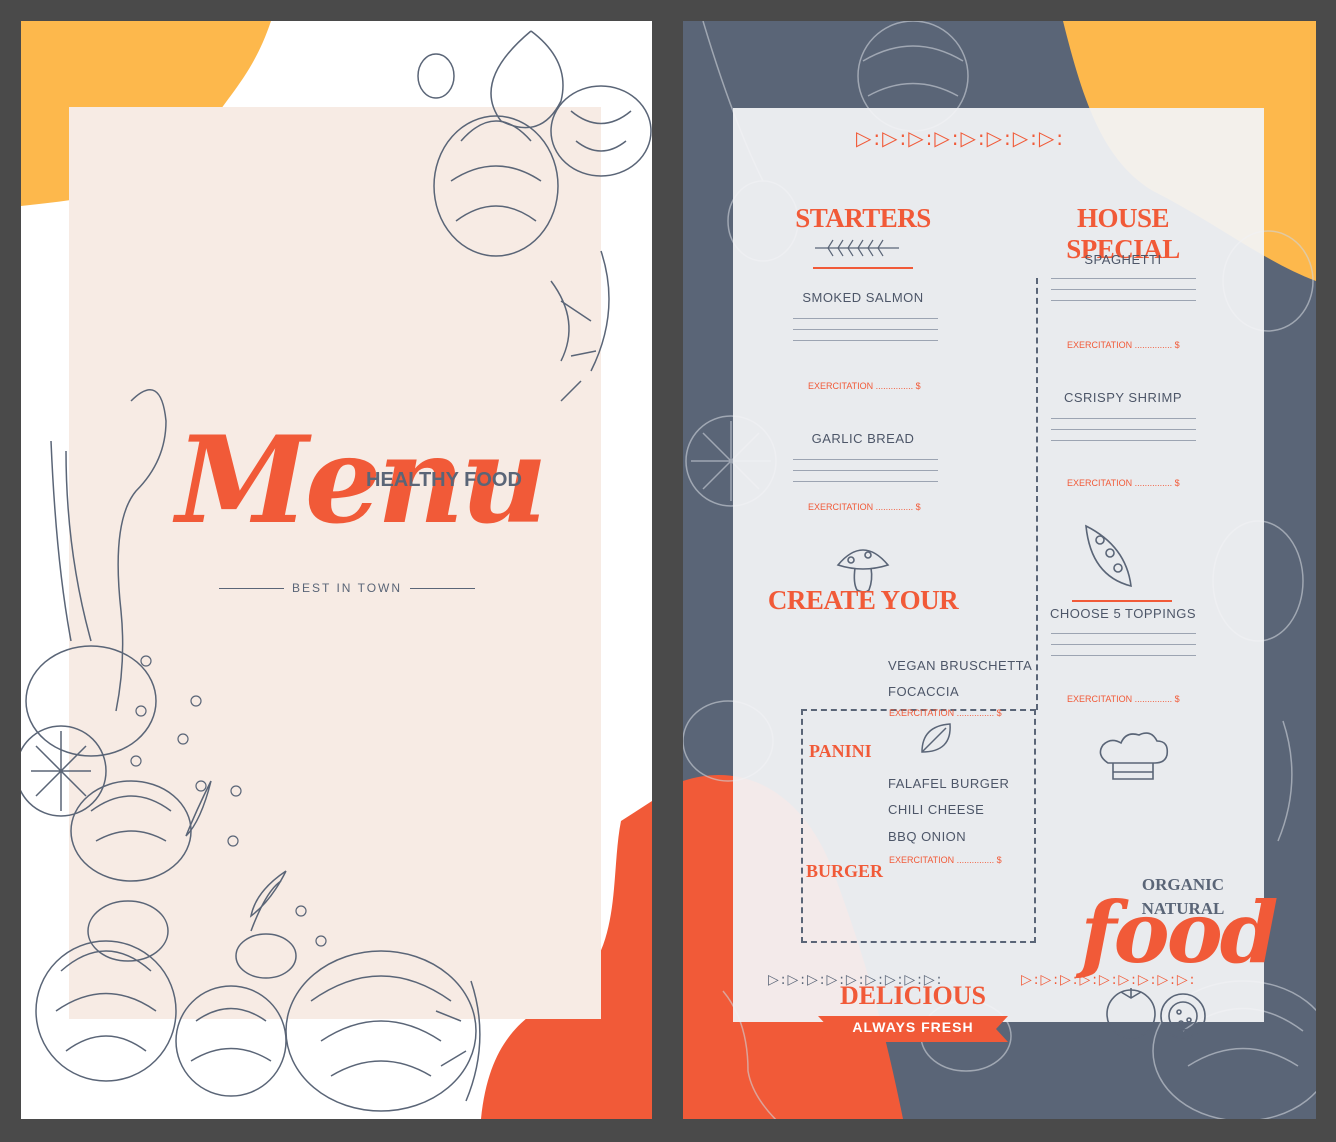 The width and height of the screenshot is (1336, 1142). What do you see at coordinates (444, 480) in the screenshot?
I see `healthy-food-heading: HEALTHY FOOD` at bounding box center [444, 480].